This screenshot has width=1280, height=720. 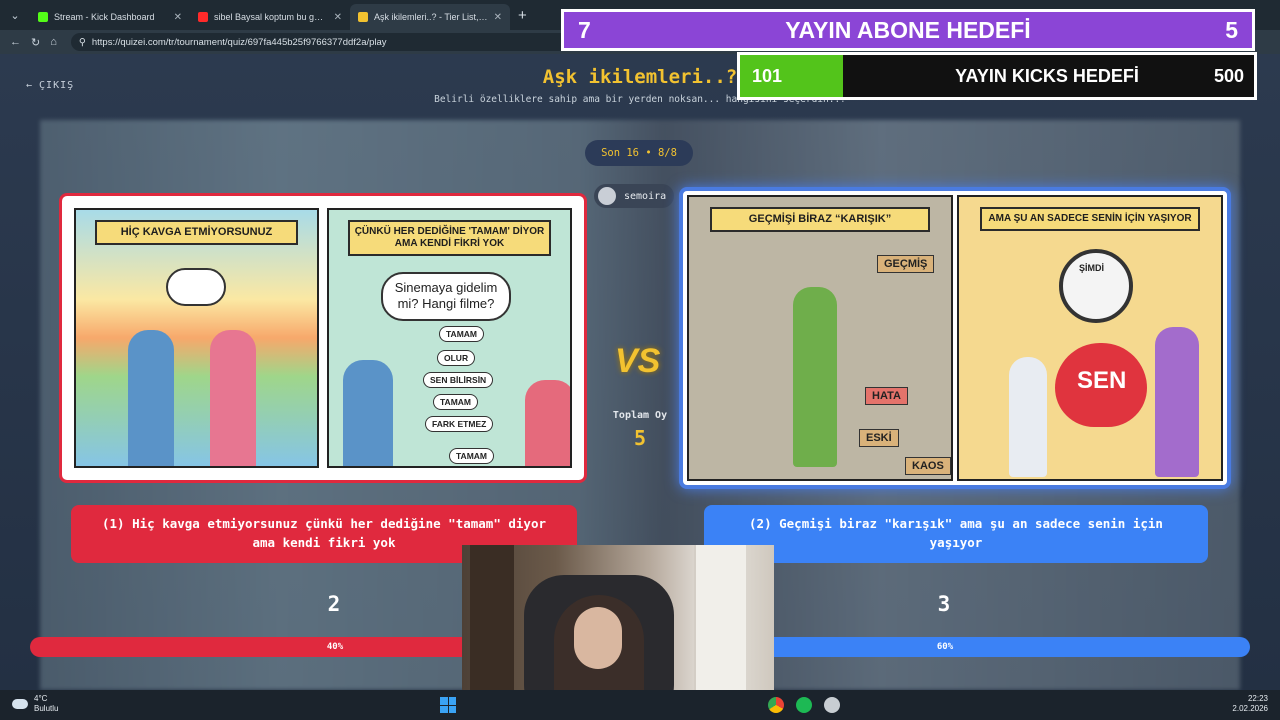 What do you see at coordinates (1096, 286) in the screenshot?
I see `clock-icon` at bounding box center [1096, 286].